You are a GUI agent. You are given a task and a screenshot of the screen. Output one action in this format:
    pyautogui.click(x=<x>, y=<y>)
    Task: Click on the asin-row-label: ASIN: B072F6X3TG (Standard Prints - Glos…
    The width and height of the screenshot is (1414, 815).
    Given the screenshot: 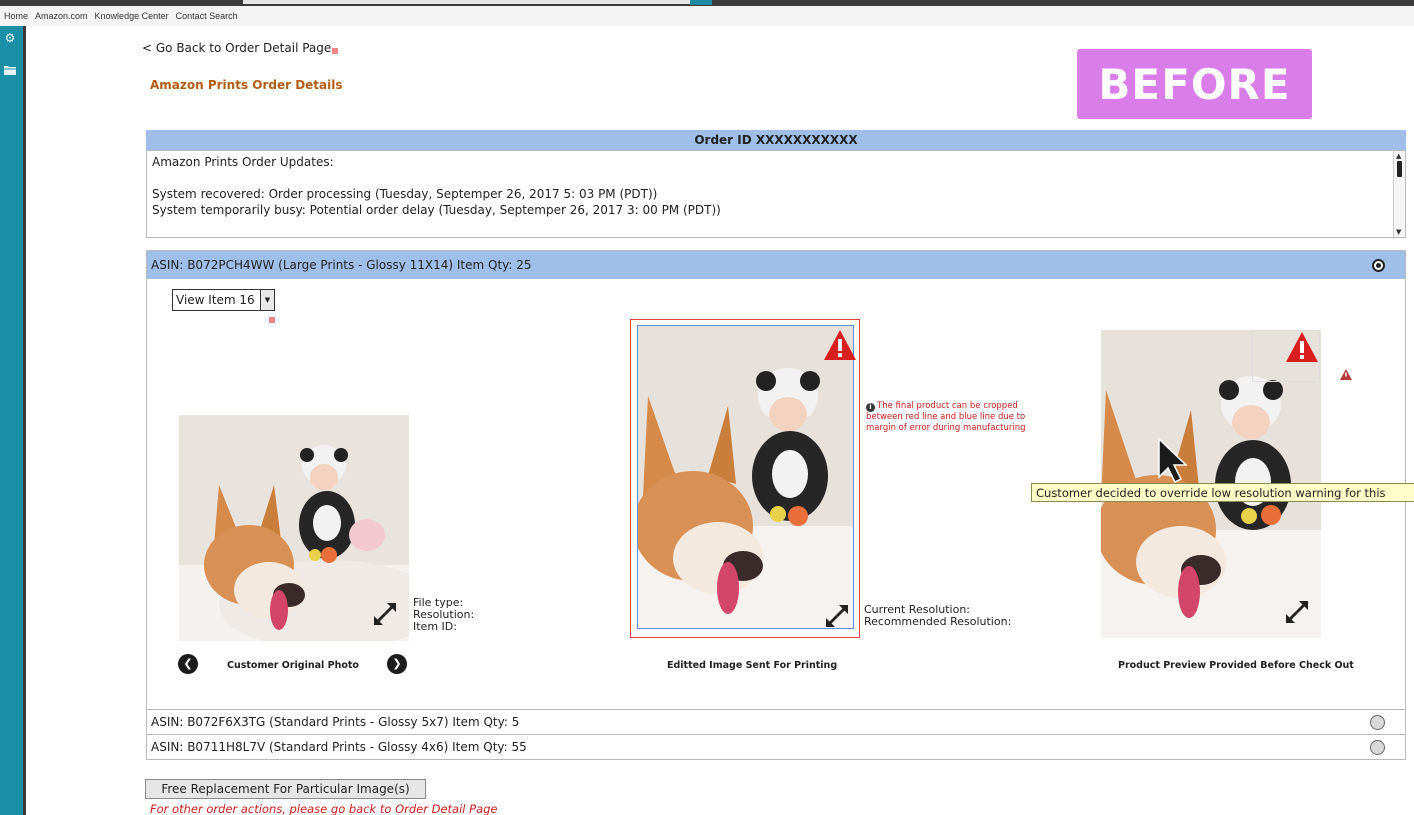 What is the action you would take?
    pyautogui.click(x=335, y=722)
    